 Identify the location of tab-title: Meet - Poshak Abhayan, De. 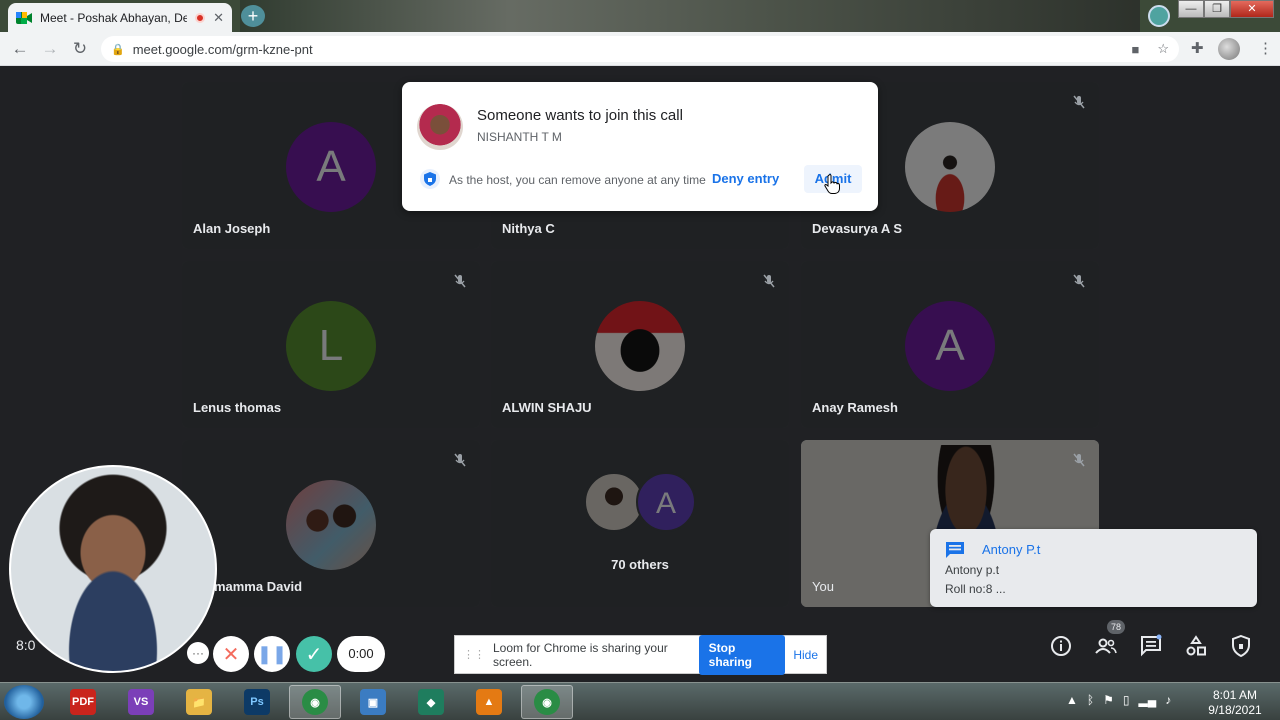
(114, 17).